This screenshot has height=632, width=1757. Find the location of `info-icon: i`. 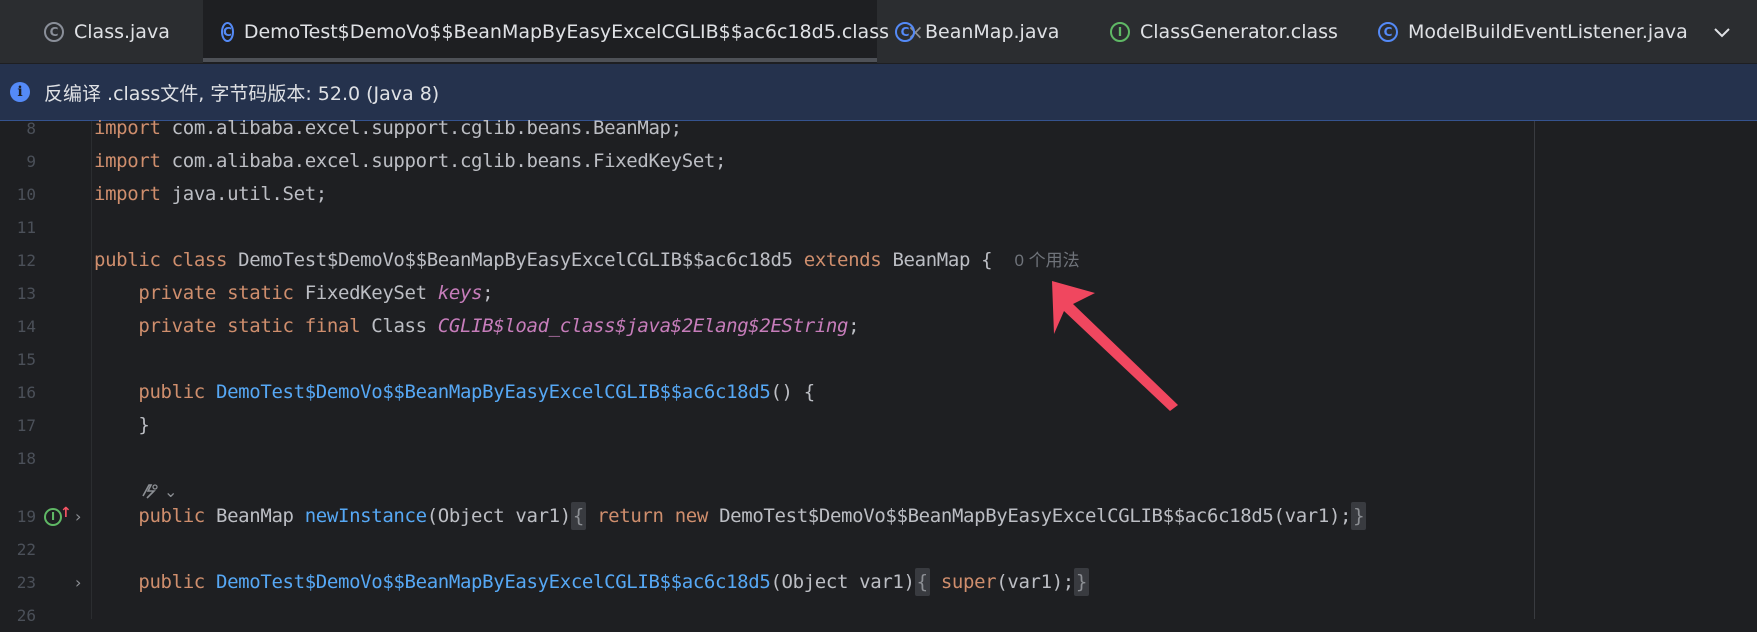

info-icon: i is located at coordinates (20, 92).